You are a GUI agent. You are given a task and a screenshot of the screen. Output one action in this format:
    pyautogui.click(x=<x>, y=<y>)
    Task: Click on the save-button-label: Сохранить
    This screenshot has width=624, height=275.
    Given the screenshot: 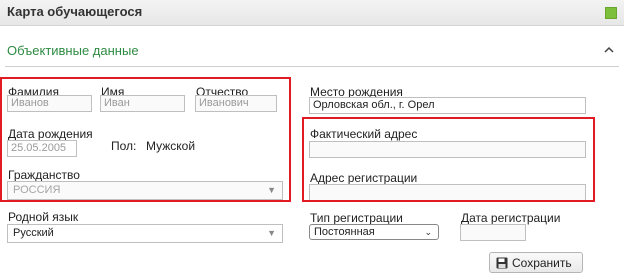 What is the action you would take?
    pyautogui.click(x=542, y=263)
    